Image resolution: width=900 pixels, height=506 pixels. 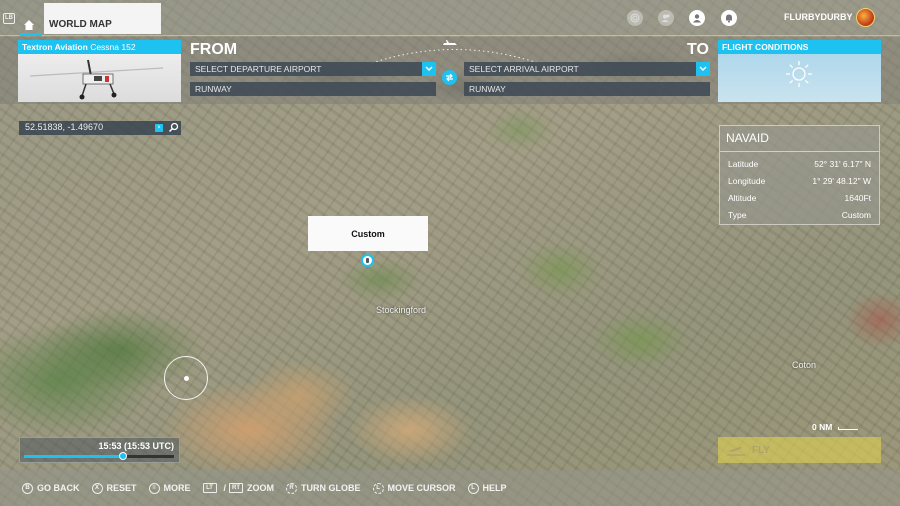 I want to click on hint-zoom: LT / RT ZOOM, so click(x=238, y=488).